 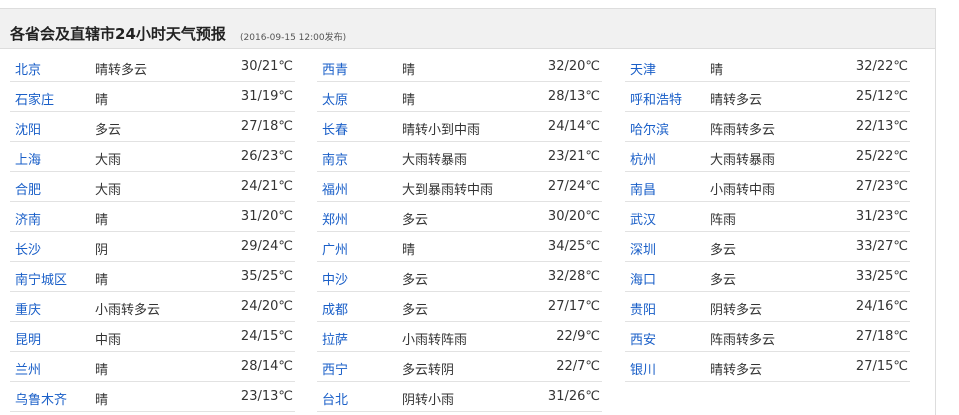 What do you see at coordinates (881, 366) in the screenshot?
I see `temperature-text: 27/15℃` at bounding box center [881, 366].